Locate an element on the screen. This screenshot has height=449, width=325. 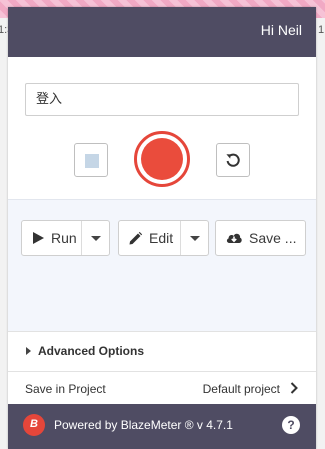
cloud-download-icon is located at coordinates (234, 238).